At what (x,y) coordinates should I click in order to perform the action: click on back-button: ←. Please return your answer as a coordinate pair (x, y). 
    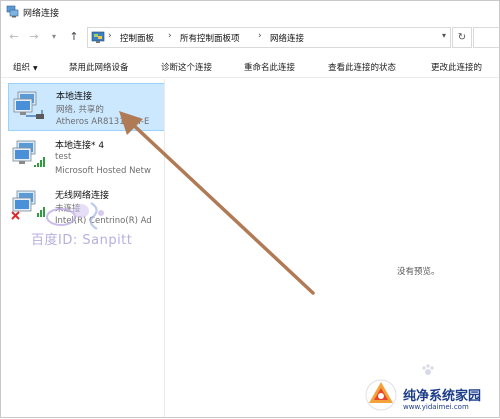
    Looking at the image, I should click on (14, 37).